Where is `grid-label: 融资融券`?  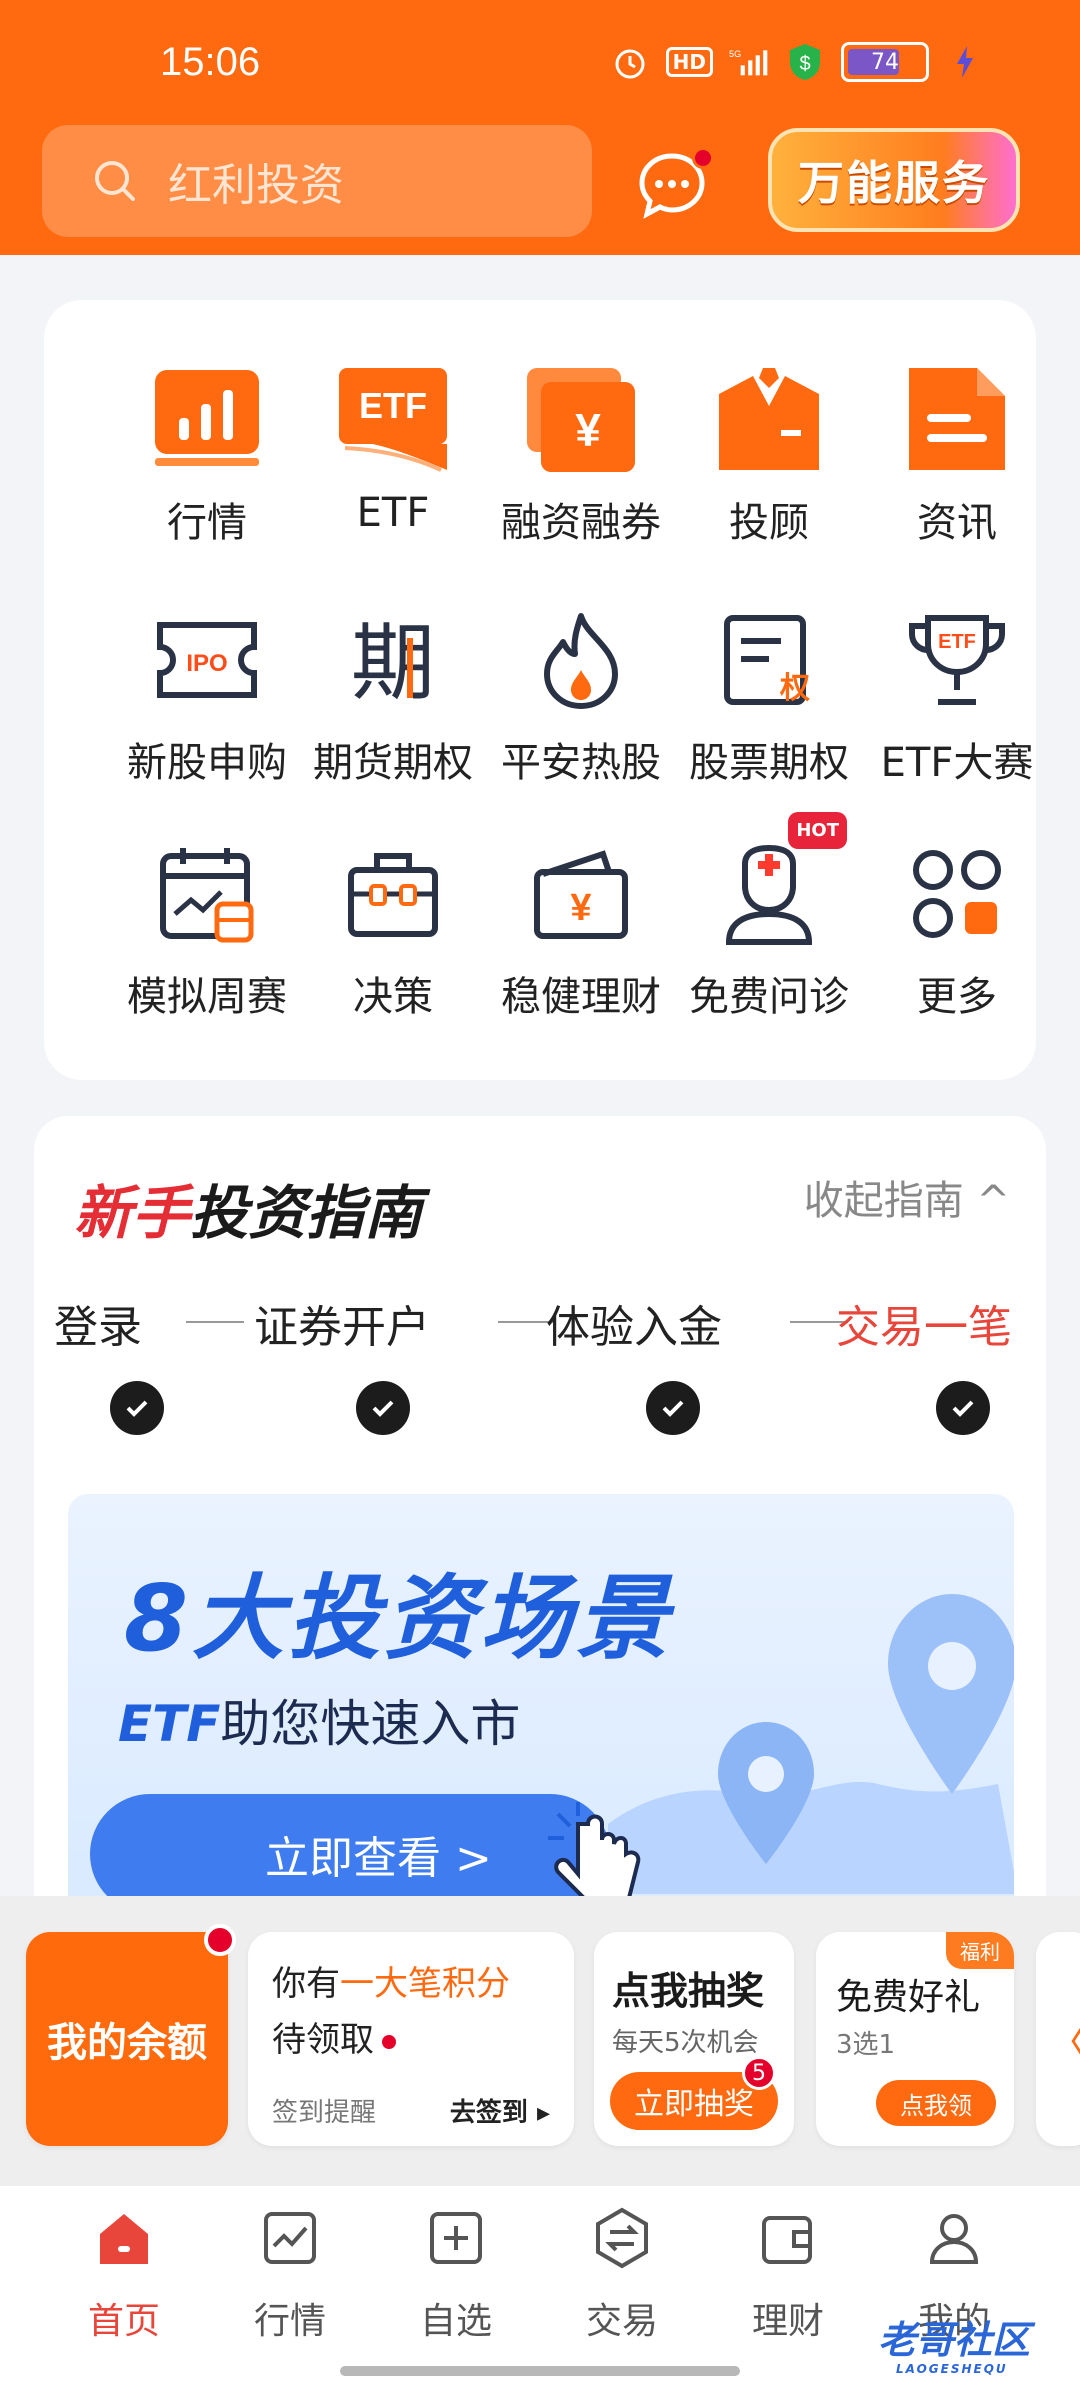 grid-label: 融资融券 is located at coordinates (581, 523).